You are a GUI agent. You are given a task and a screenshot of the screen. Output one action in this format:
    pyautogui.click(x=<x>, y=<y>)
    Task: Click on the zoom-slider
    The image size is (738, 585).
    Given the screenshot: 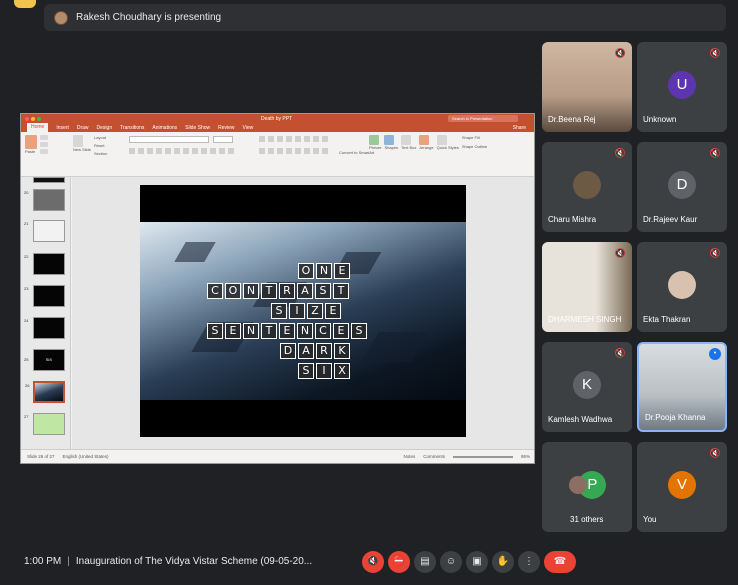 What is the action you would take?
    pyautogui.click(x=482, y=457)
    